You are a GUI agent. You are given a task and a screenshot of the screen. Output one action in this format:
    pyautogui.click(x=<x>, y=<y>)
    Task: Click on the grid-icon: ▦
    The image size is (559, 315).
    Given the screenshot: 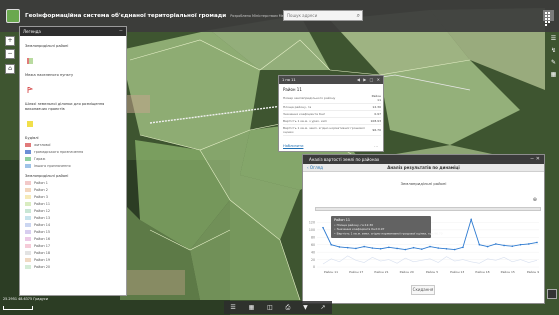 What is the action you would take?
    pyautogui.click(x=252, y=307)
    